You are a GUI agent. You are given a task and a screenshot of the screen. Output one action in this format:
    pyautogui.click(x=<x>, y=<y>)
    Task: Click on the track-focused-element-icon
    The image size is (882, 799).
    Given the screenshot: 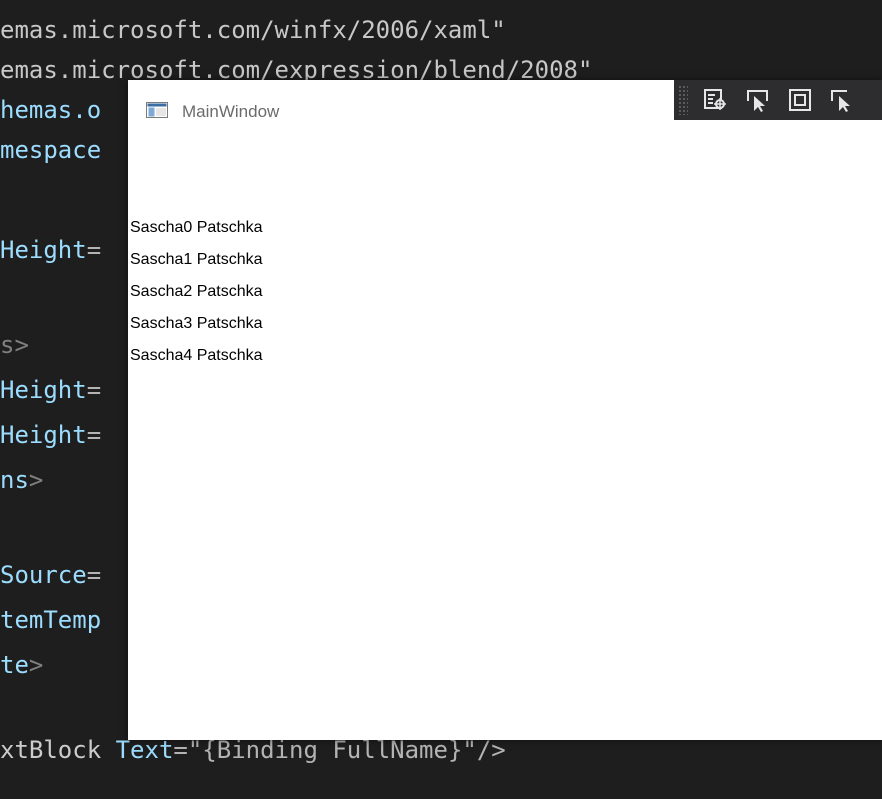 What is the action you would take?
    pyautogui.click(x=840, y=101)
    